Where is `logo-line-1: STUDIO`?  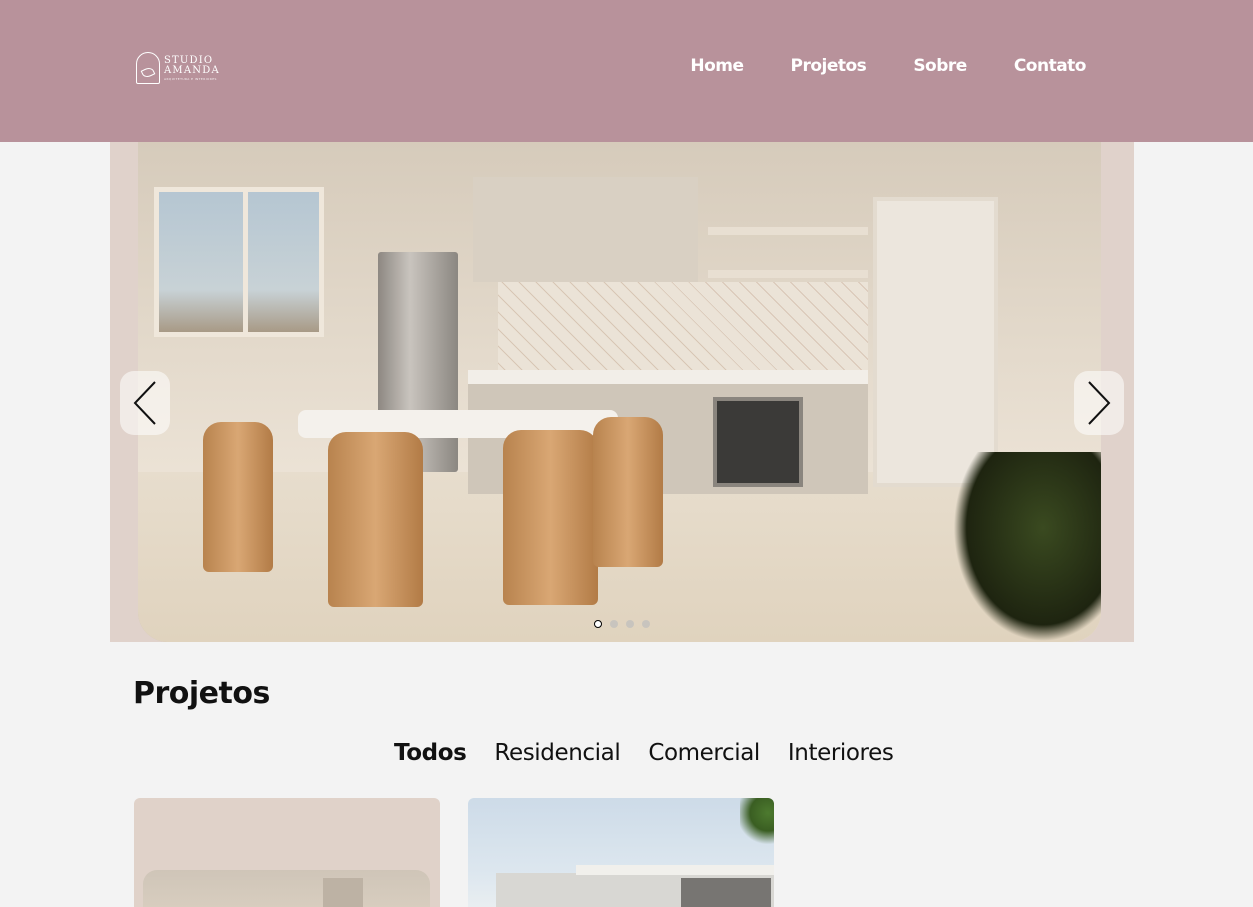 logo-line-1: STUDIO is located at coordinates (189, 60).